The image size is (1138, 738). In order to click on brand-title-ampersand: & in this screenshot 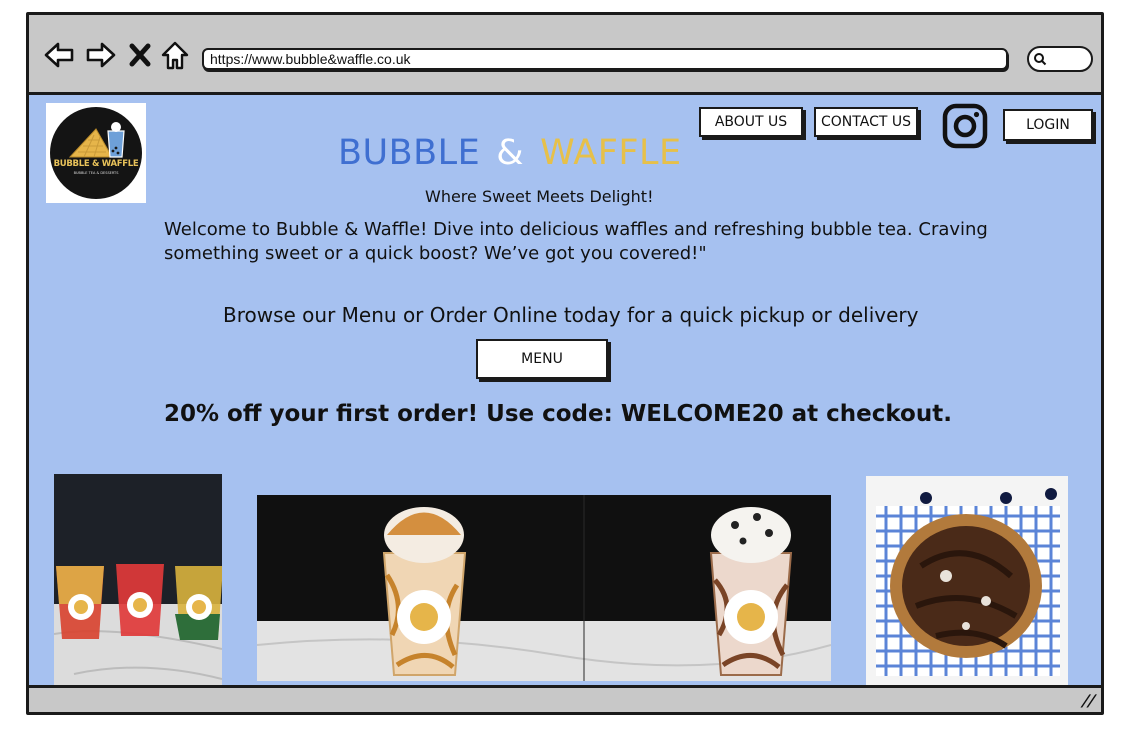, I will do `click(510, 153)`.